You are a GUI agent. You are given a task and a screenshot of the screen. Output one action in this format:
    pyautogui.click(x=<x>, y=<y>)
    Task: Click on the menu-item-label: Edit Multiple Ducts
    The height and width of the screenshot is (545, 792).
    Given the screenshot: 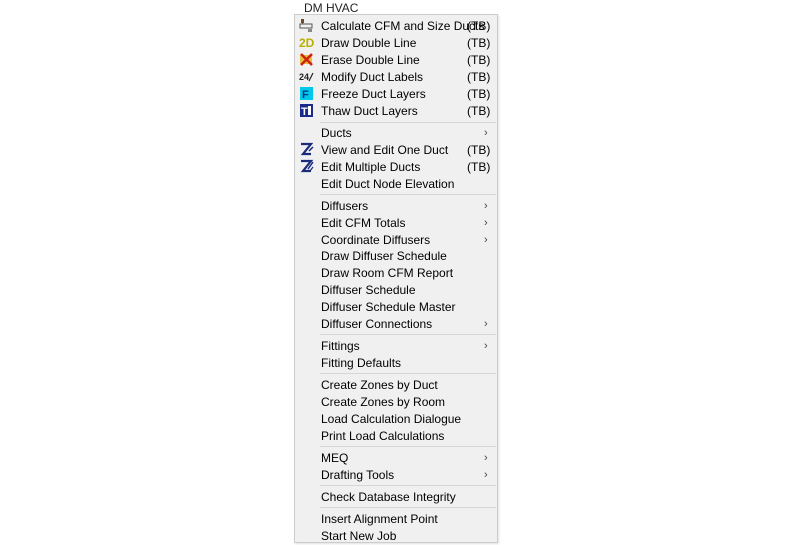 What is the action you would take?
    pyautogui.click(x=371, y=167)
    